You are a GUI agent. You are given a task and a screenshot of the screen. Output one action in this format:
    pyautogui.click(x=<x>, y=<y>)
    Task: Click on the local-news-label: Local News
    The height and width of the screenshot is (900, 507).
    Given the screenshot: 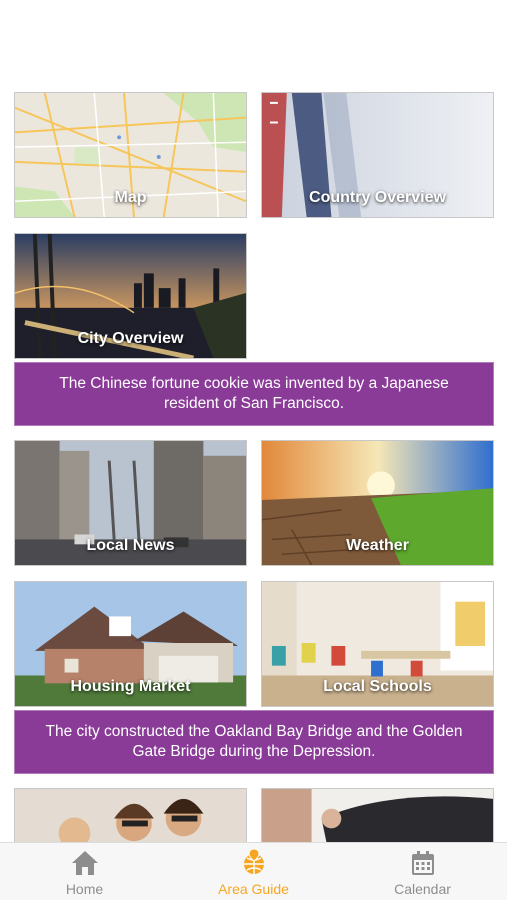 What is the action you would take?
    pyautogui.click(x=130, y=545)
    